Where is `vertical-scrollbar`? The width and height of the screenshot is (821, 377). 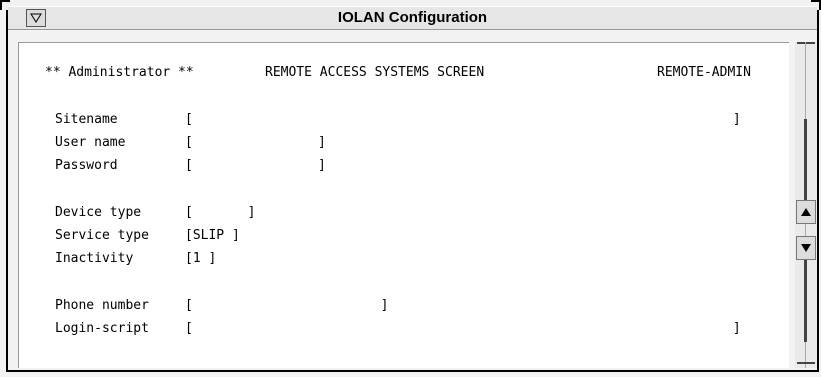
vertical-scrollbar is located at coordinates (806, 205).